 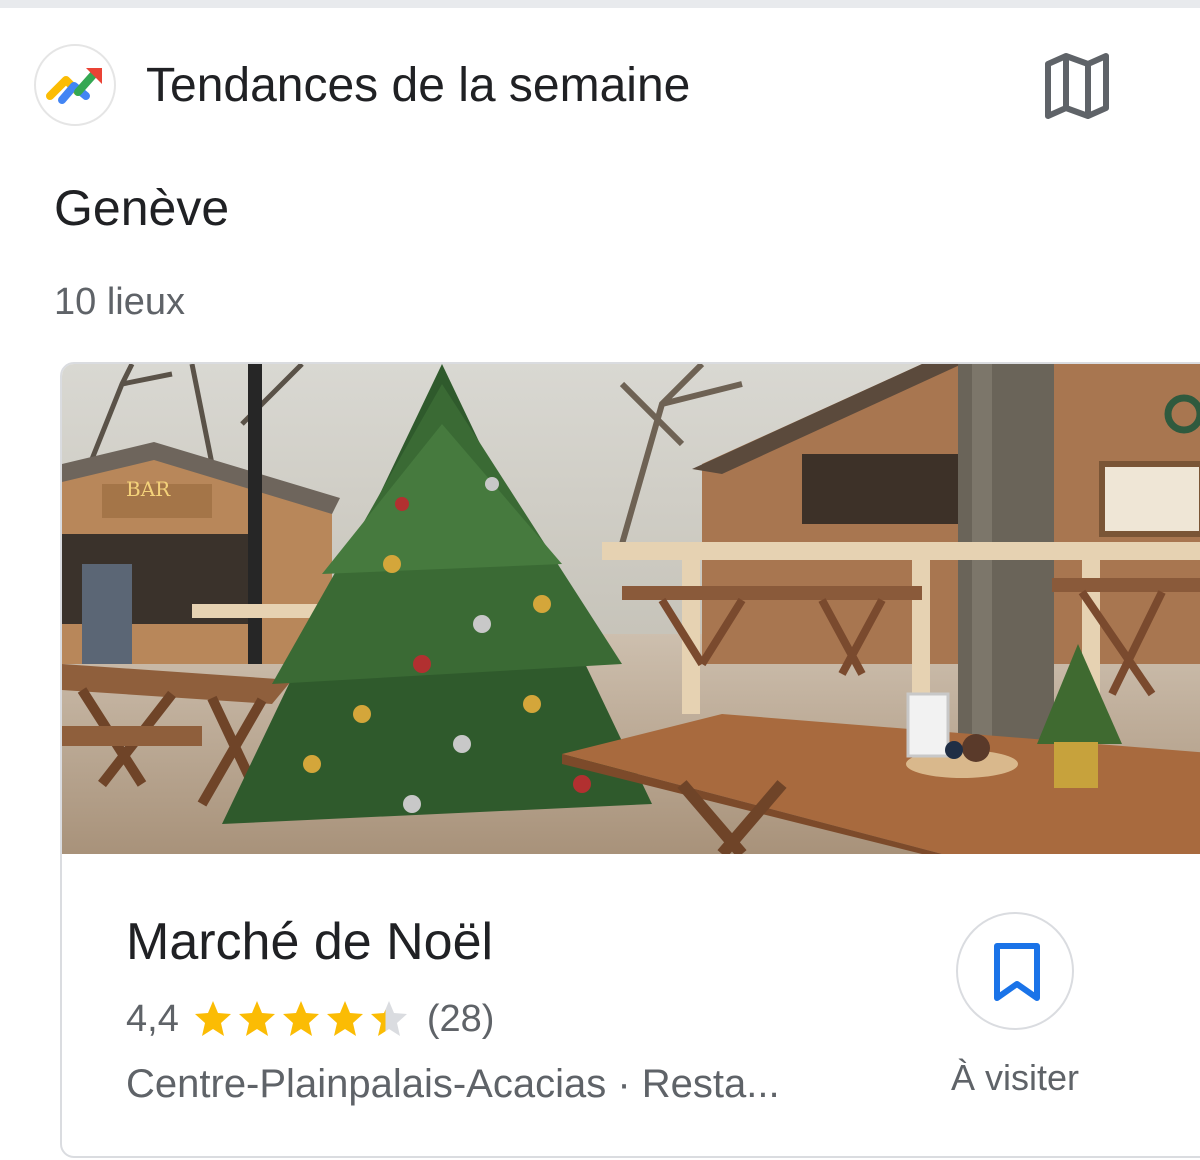 What do you see at coordinates (142, 208) in the screenshot?
I see `city-title: Genève` at bounding box center [142, 208].